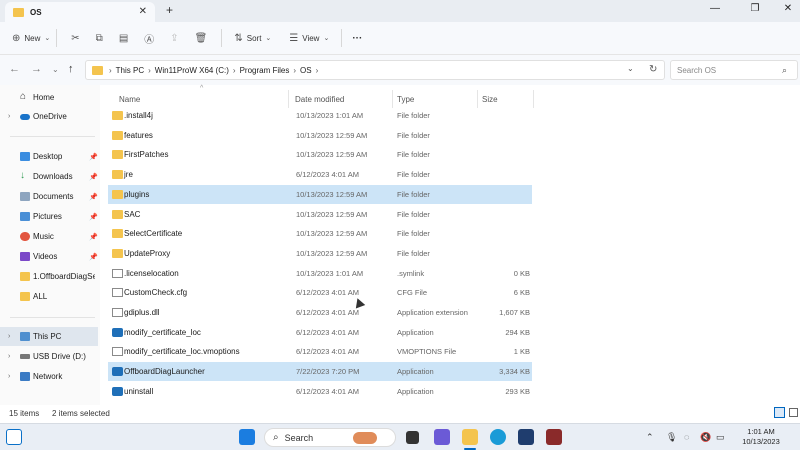  Describe the element at coordinates (309, 38) in the screenshot. I see `view-button: ☰ View ⌄` at that location.